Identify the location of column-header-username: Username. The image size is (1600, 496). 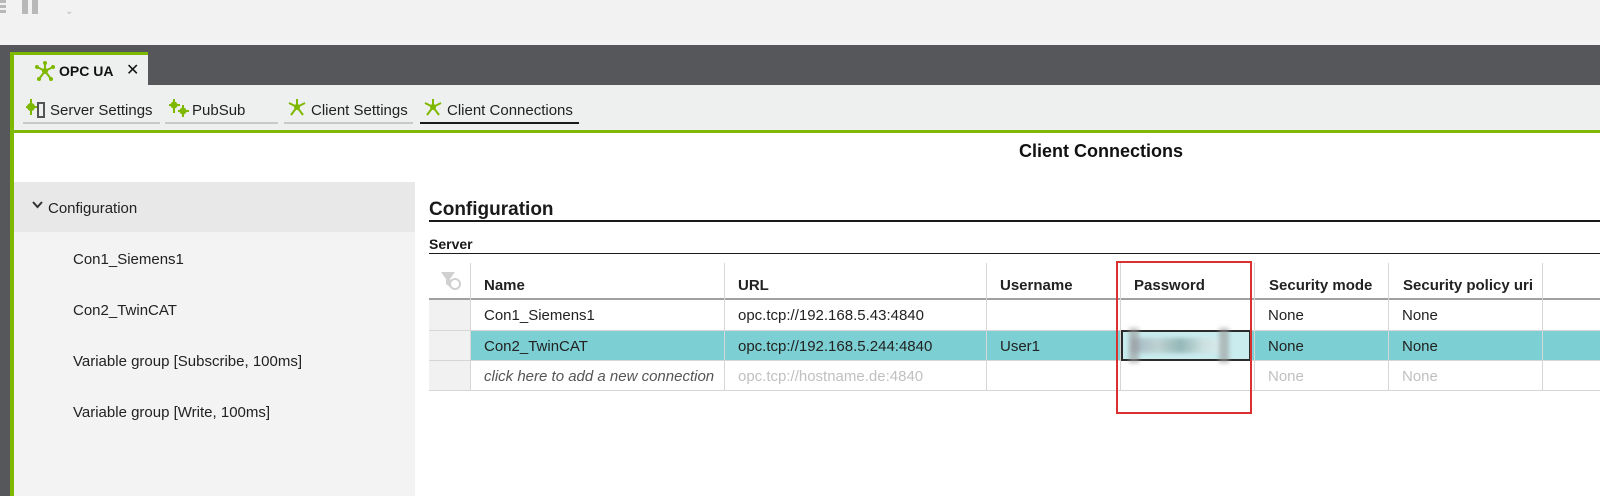
(1036, 285).